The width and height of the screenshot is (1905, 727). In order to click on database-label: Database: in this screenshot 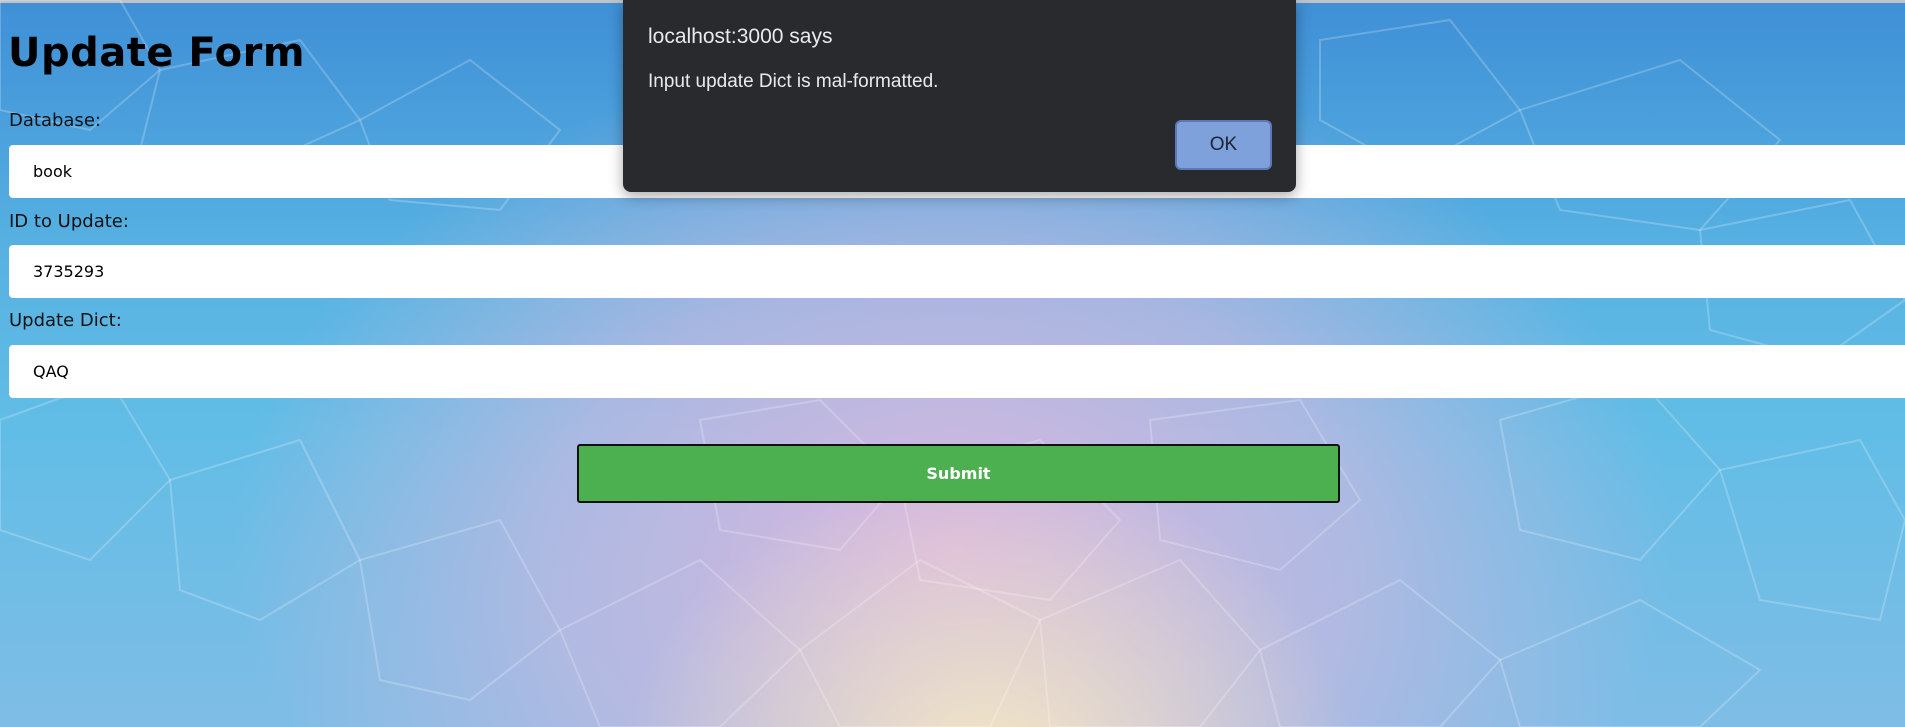, I will do `click(55, 120)`.